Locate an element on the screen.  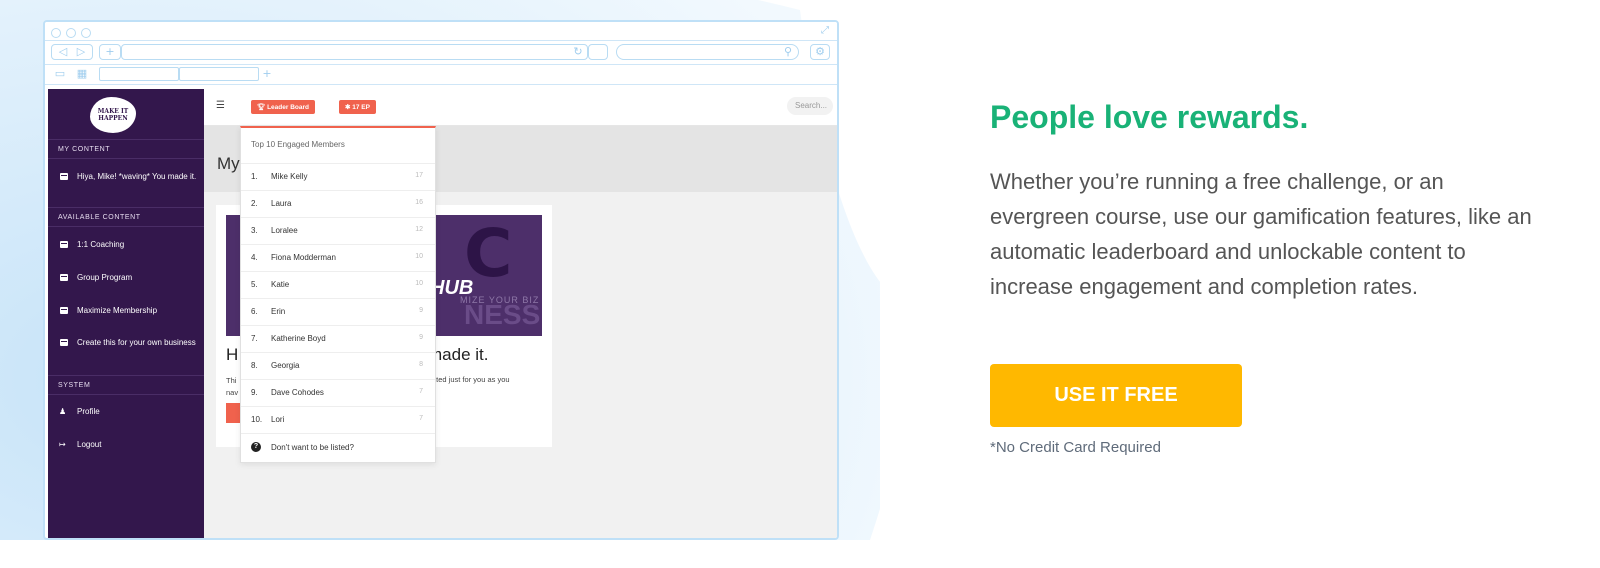
leaderboard-rank: 2. is located at coordinates (254, 203).